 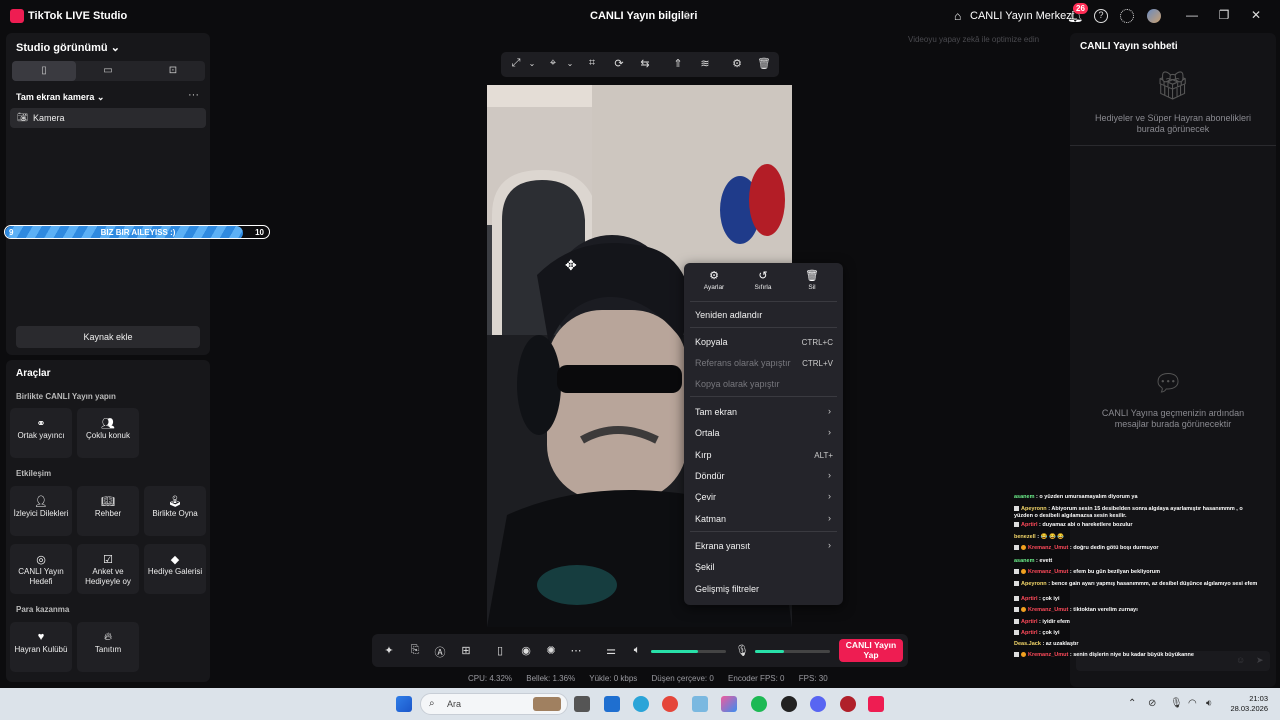 I want to click on chevron-up-icon: ⌃, so click(x=1132, y=703).